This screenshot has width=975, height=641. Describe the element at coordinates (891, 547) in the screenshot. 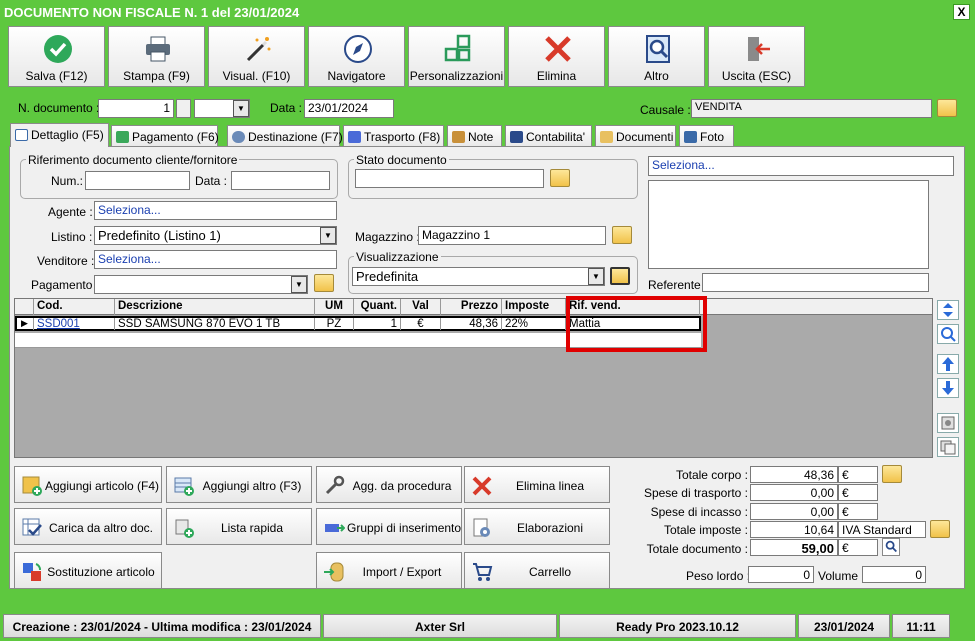

I see `zoom-total-icon` at that location.